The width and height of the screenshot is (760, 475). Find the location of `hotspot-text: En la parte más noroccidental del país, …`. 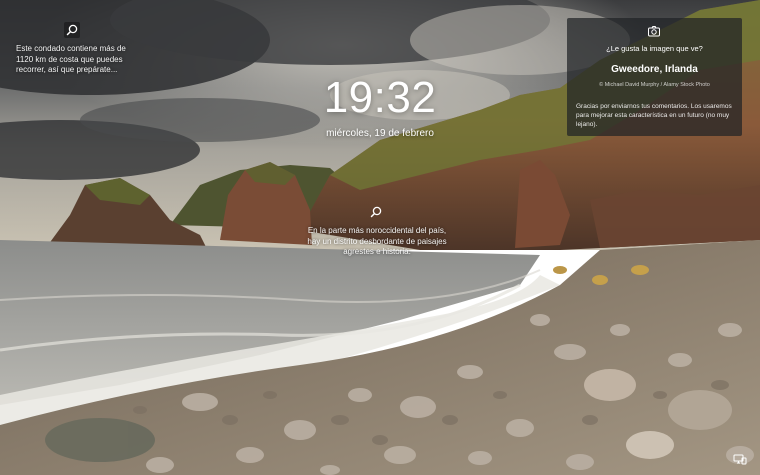

hotspot-text: En la parte más noroccidental del país, … is located at coordinates (377, 241).